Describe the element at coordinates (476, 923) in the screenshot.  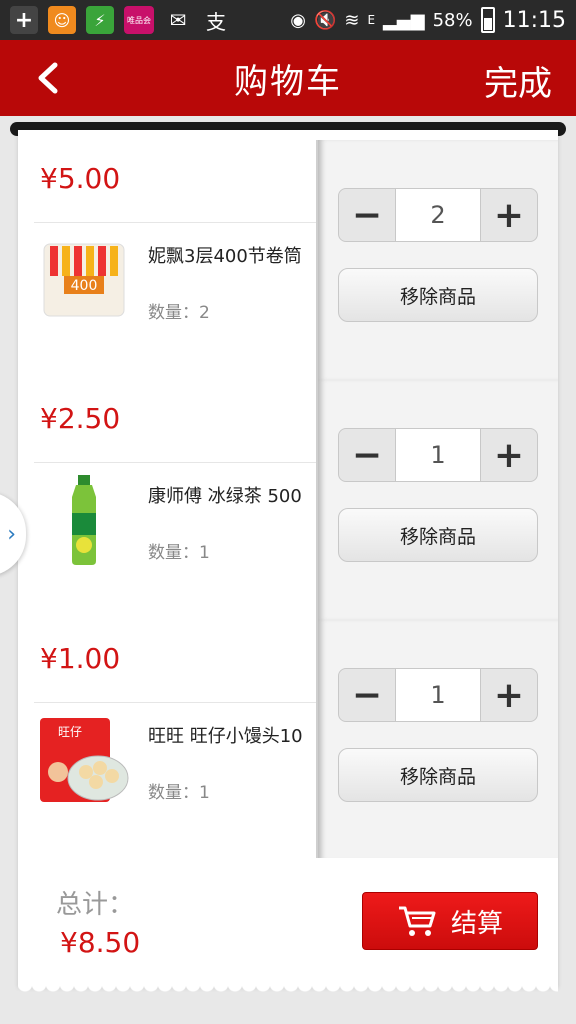
I see `checkout-label: 结算` at that location.